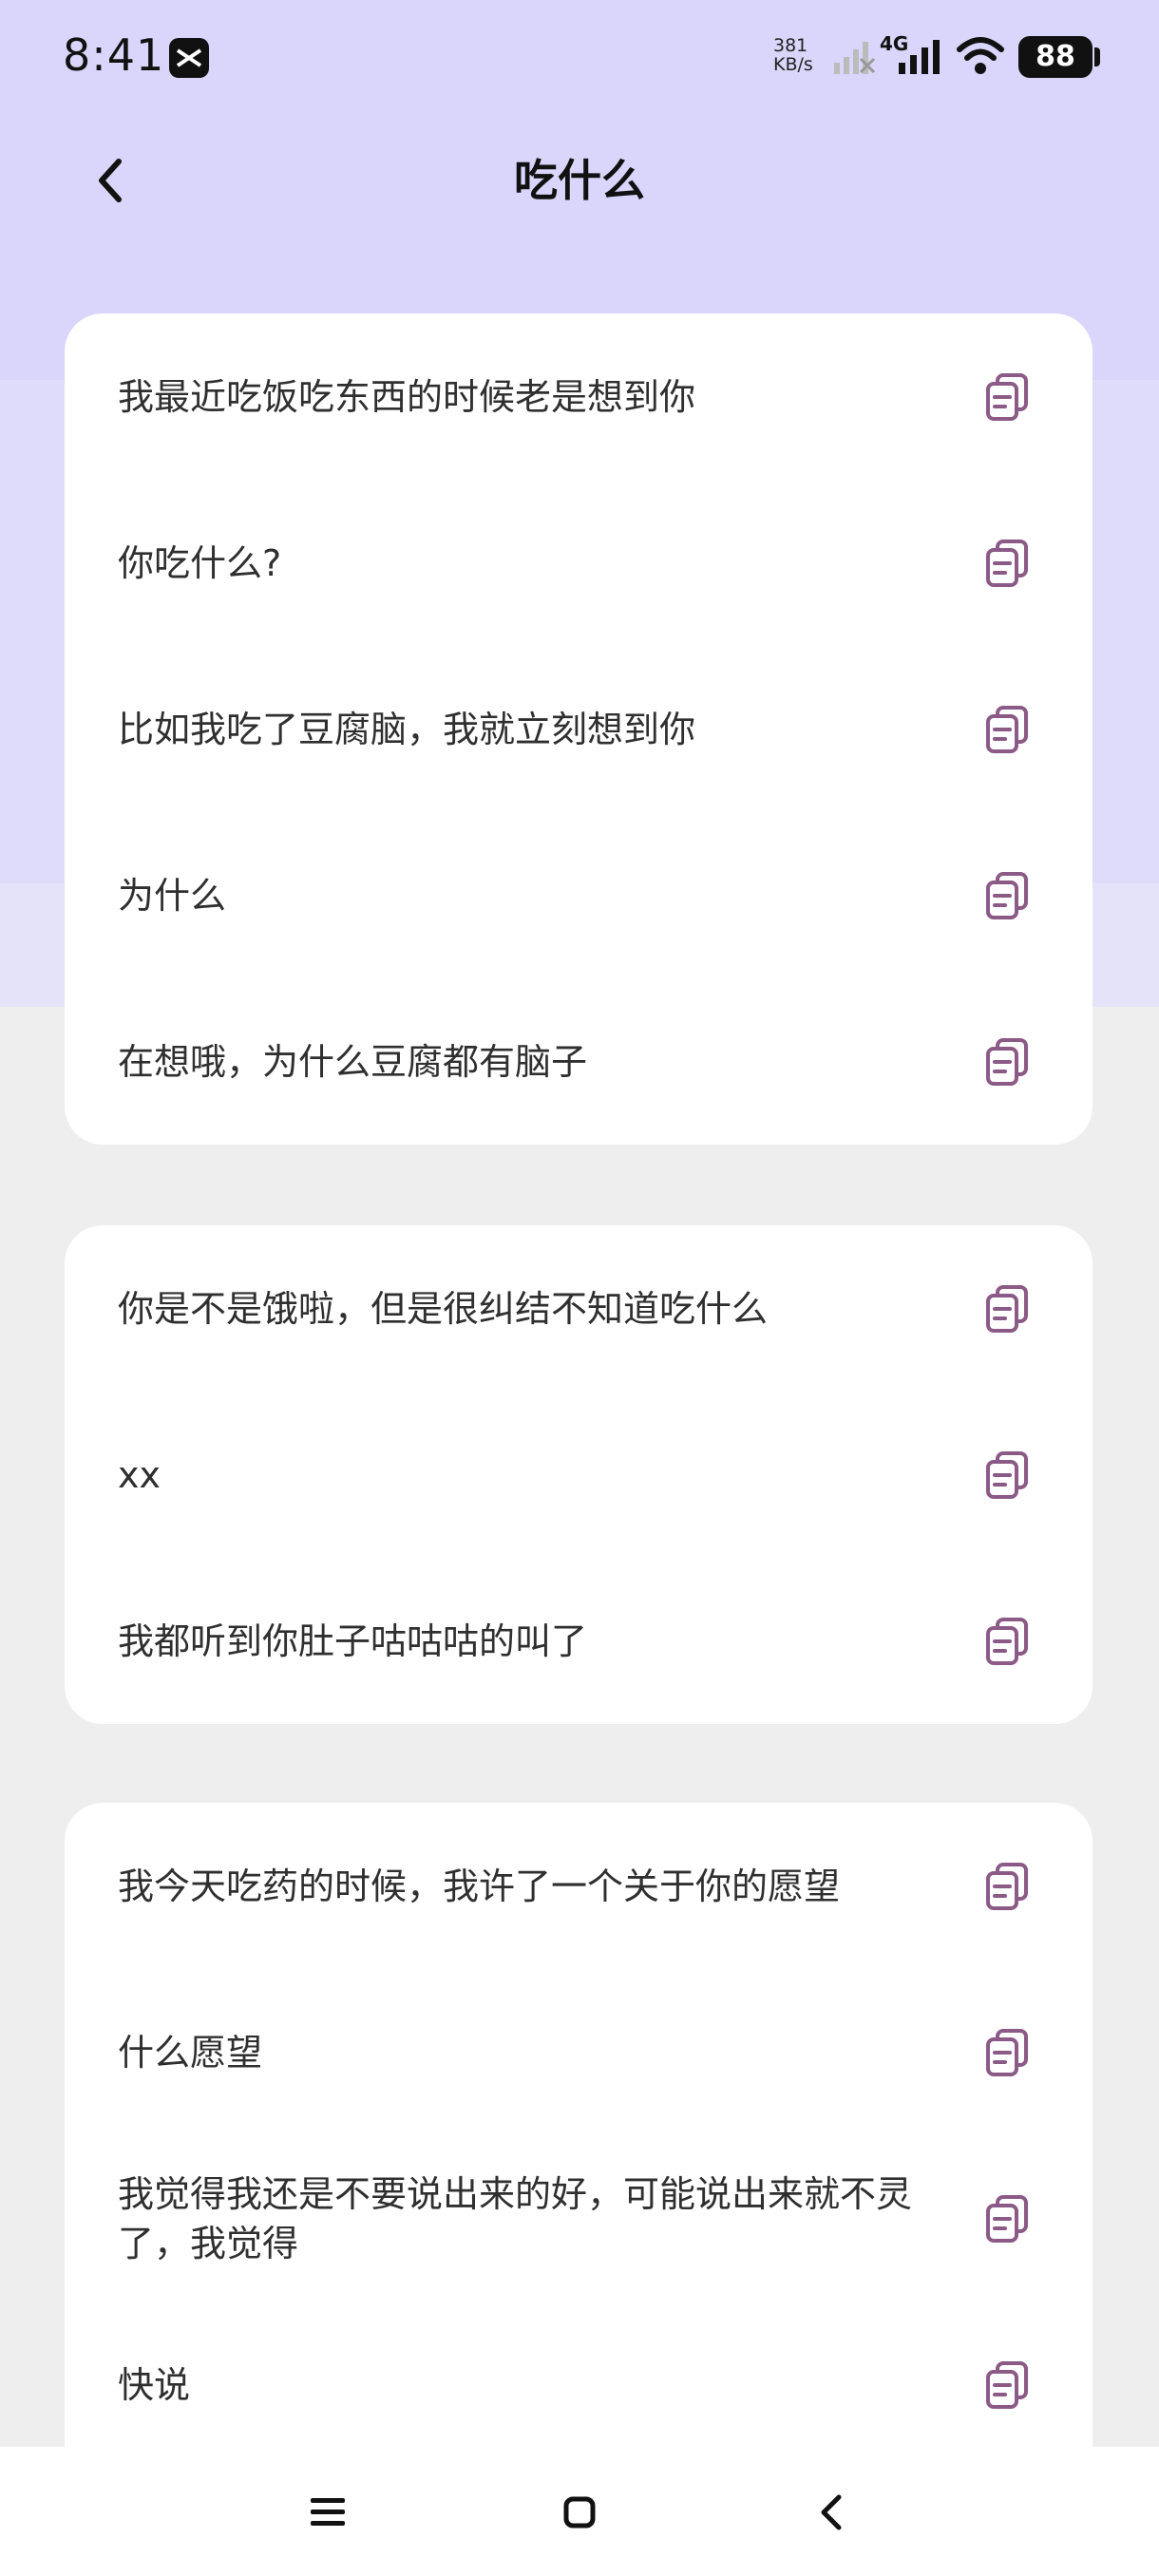  What do you see at coordinates (443, 1308) in the screenshot?
I see `phrase-text: 你是不是饿啦，但是很纠结不知道吃什么` at bounding box center [443, 1308].